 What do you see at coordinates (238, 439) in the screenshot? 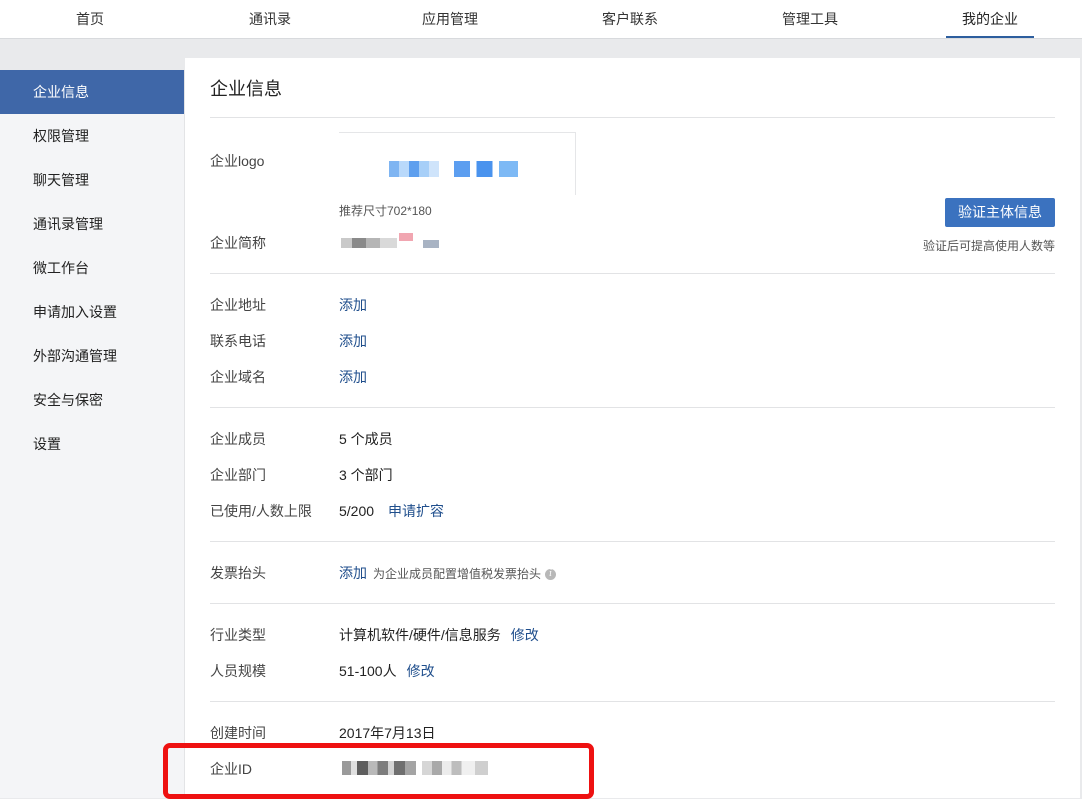
I see `members-label: 企业成员` at bounding box center [238, 439].